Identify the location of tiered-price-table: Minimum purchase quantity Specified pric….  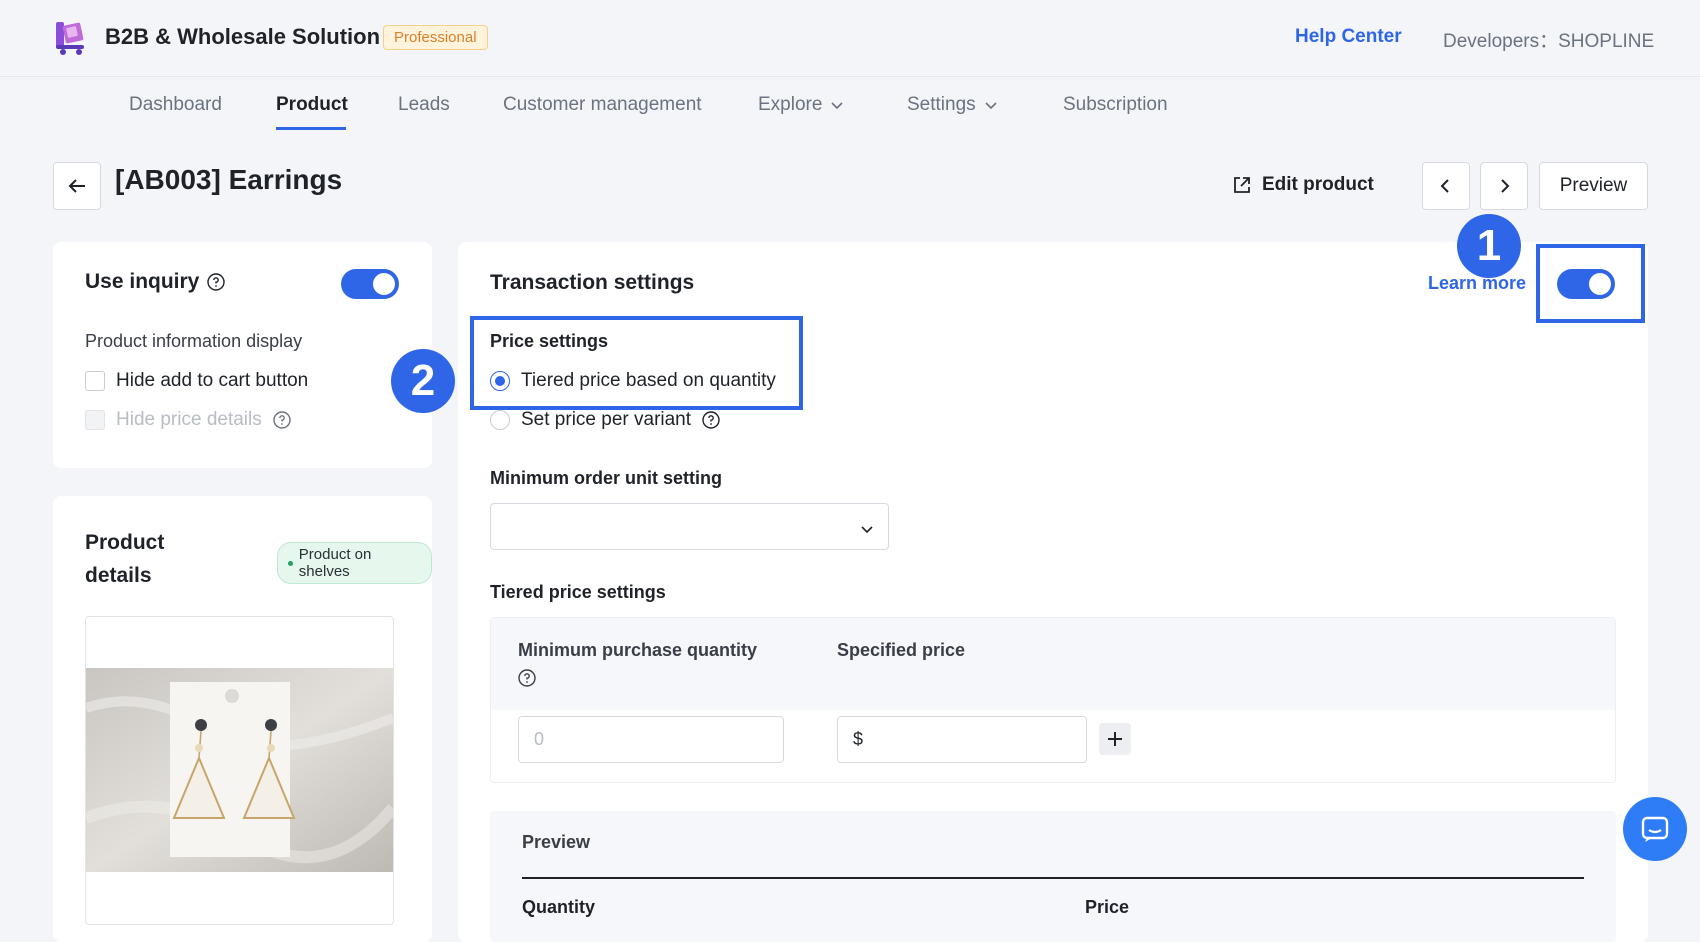
(1053, 700).